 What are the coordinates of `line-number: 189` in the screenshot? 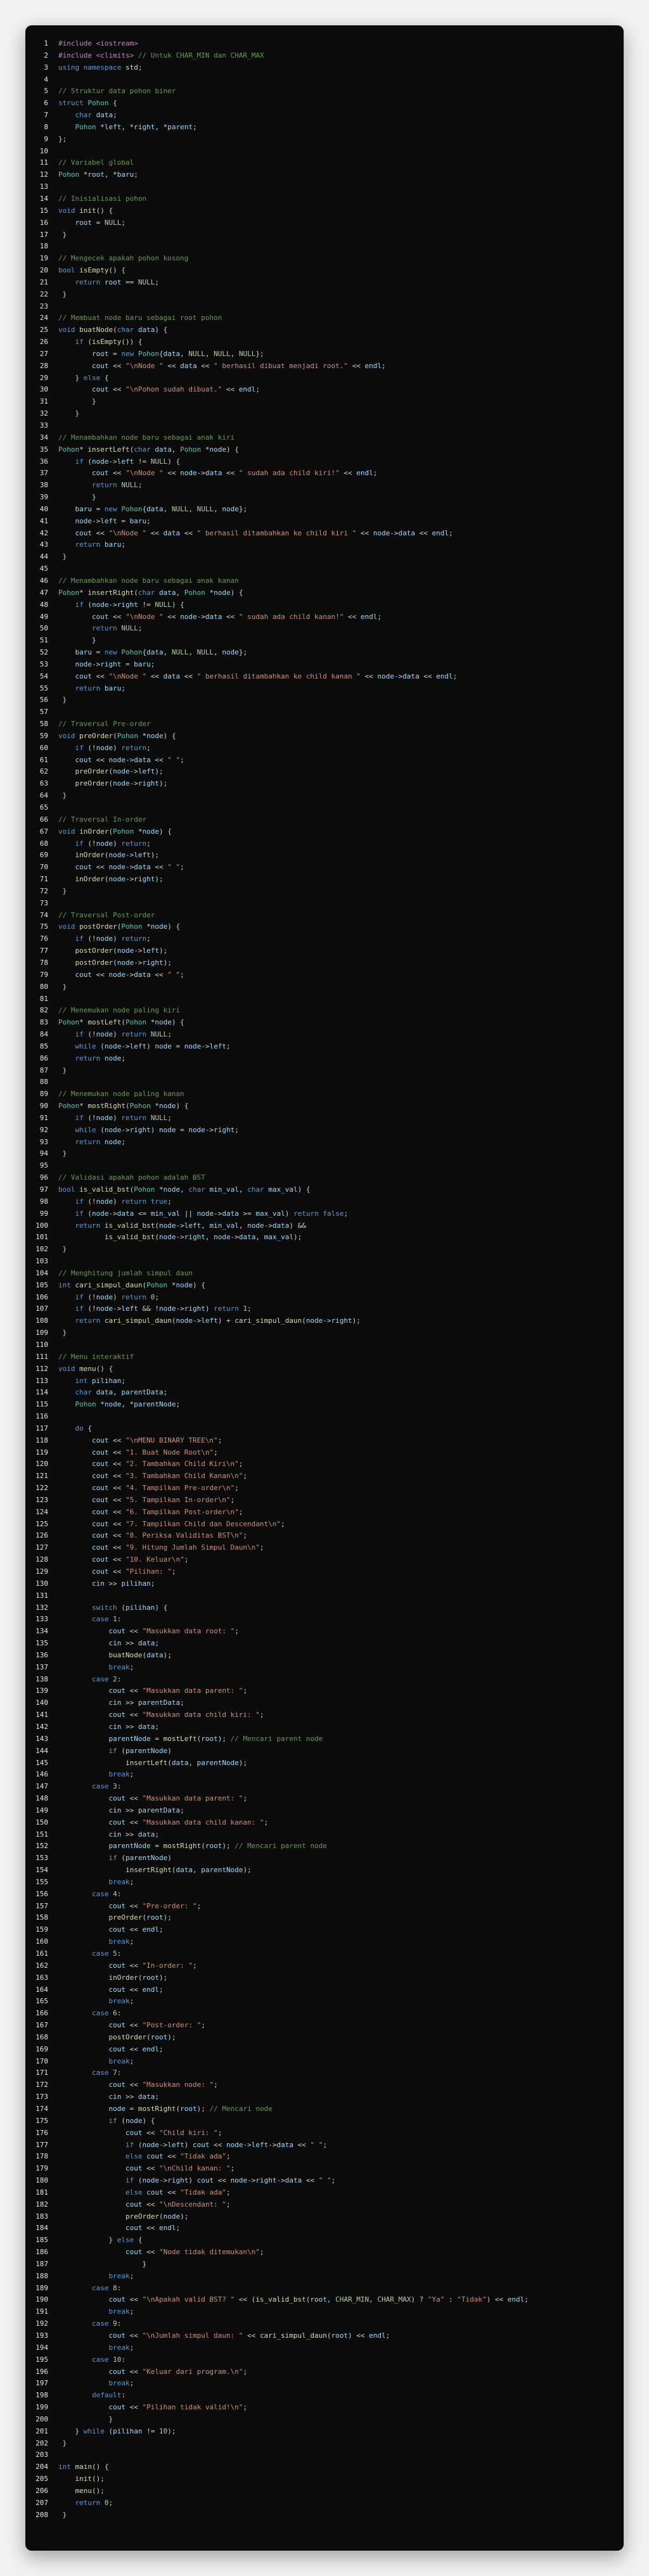 It's located at (42, 2287).